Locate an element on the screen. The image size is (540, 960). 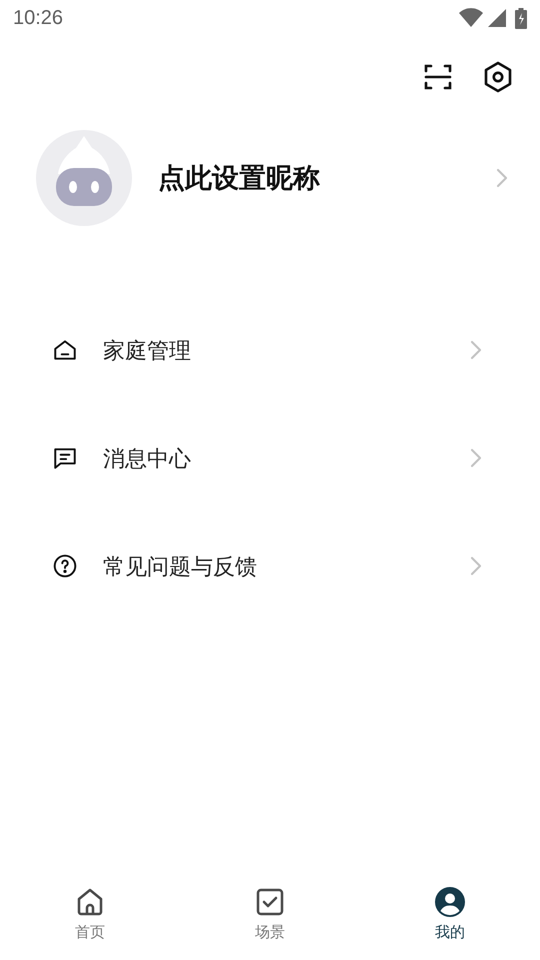
help-icon is located at coordinates (65, 566).